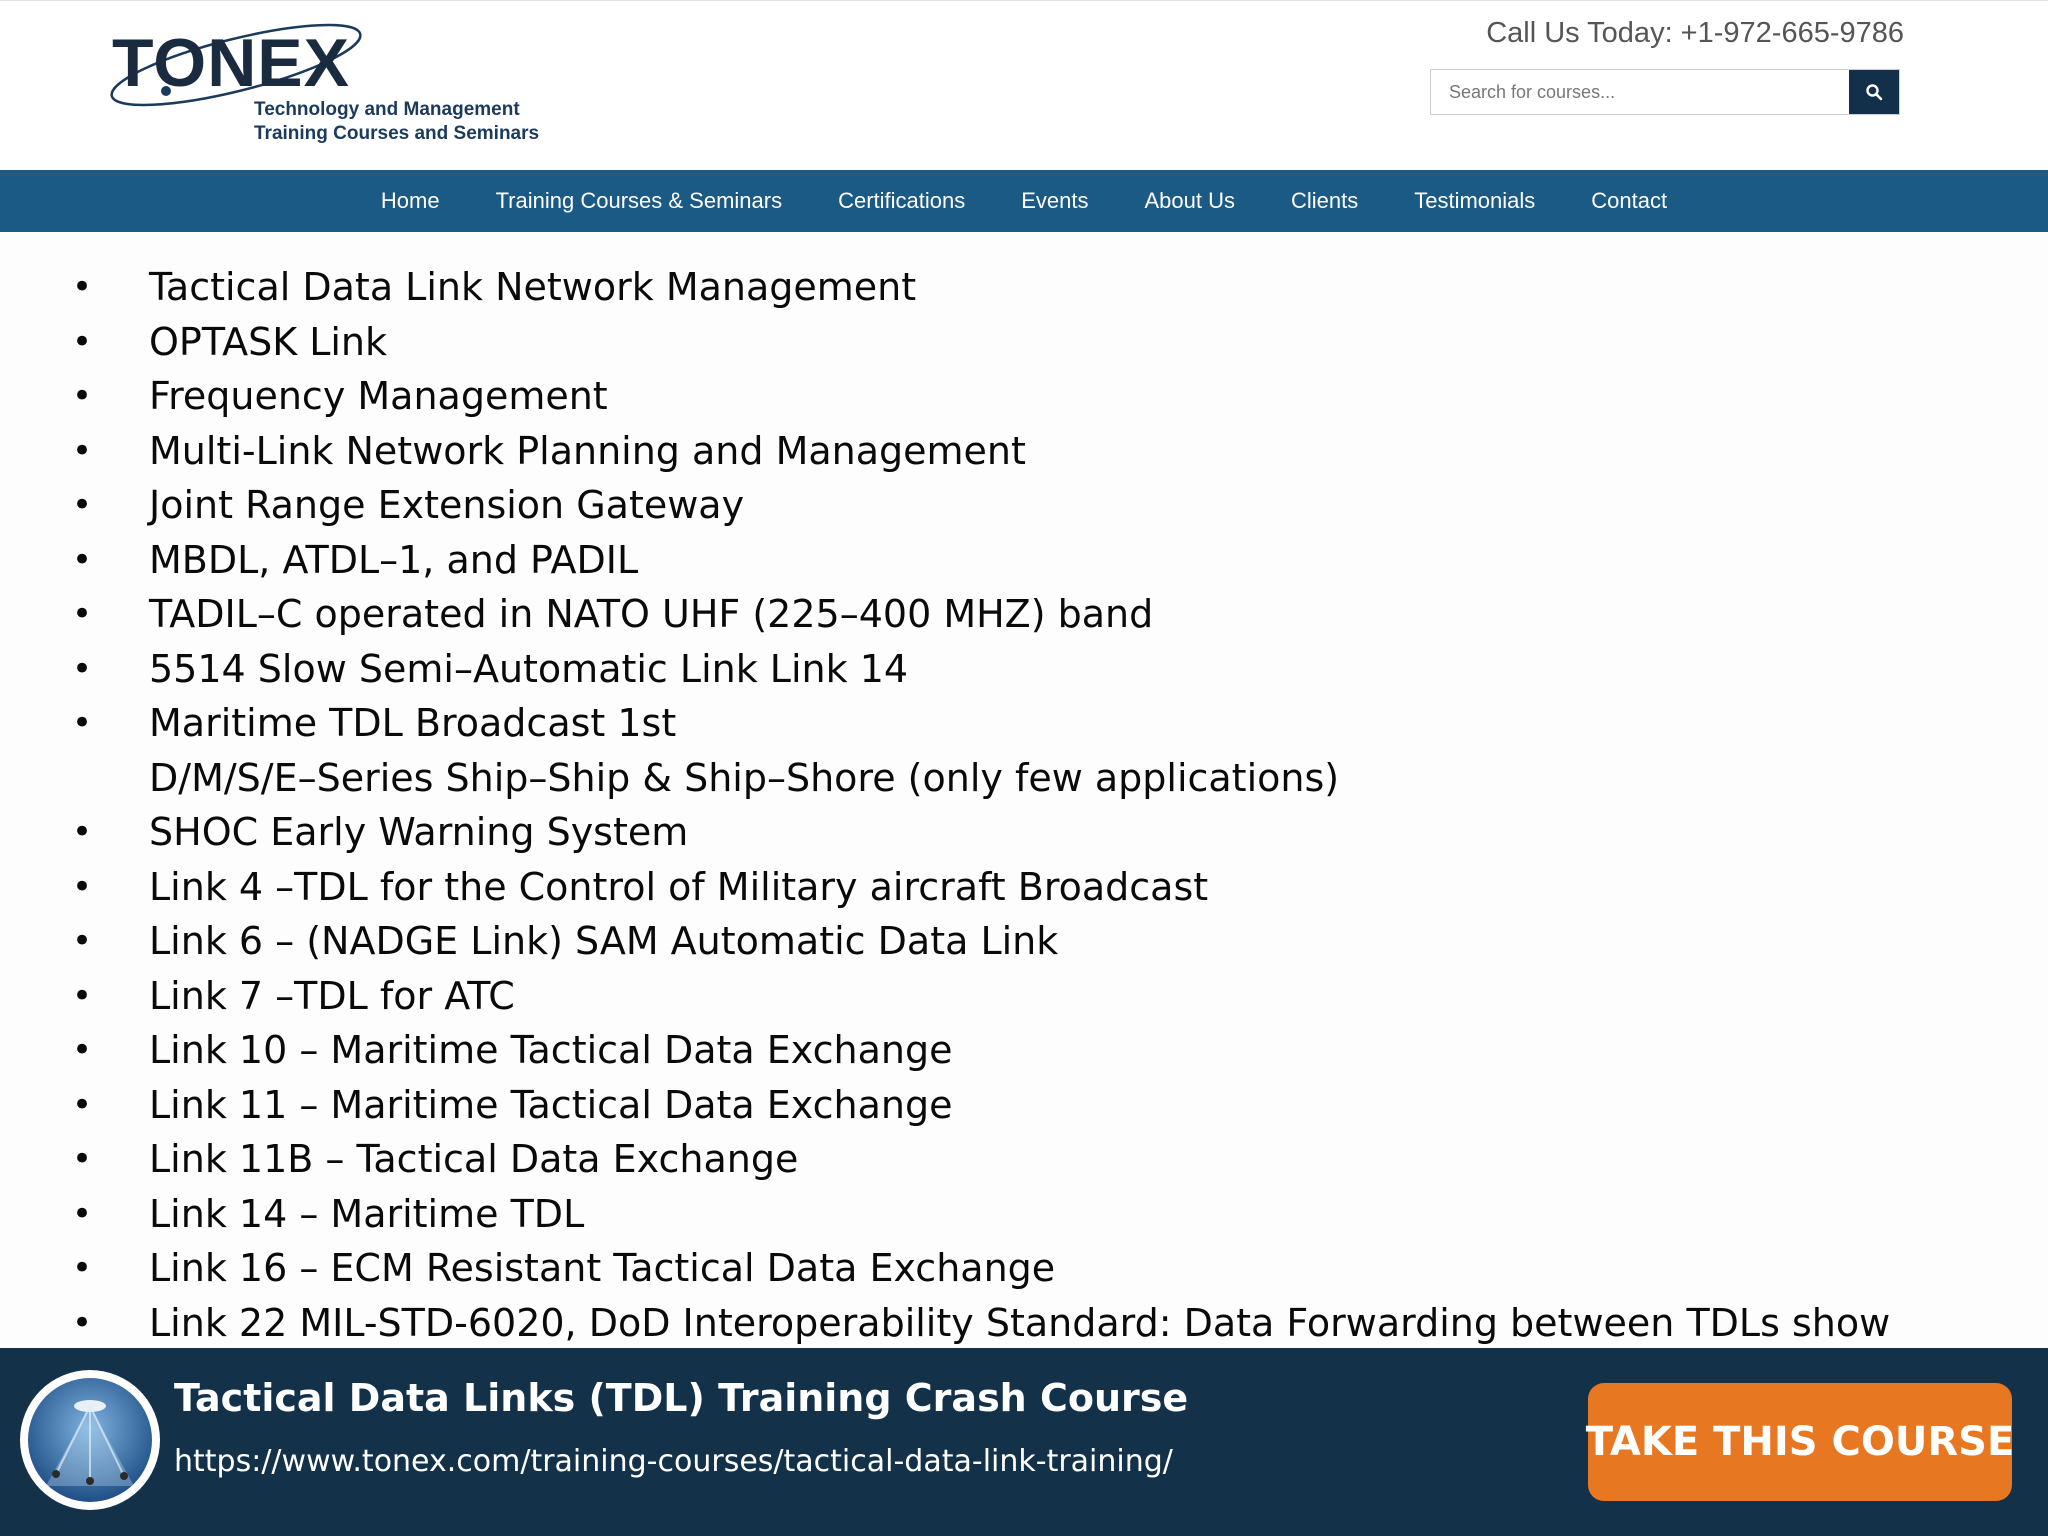 This screenshot has width=2048, height=1536. What do you see at coordinates (1024, 396) in the screenshot?
I see `list-item: • Frequency Management` at bounding box center [1024, 396].